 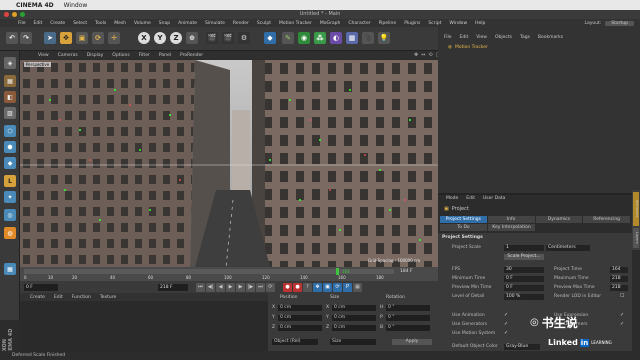 I want to click on viewport-menu-prorender: ProRender, so click(x=191, y=55).